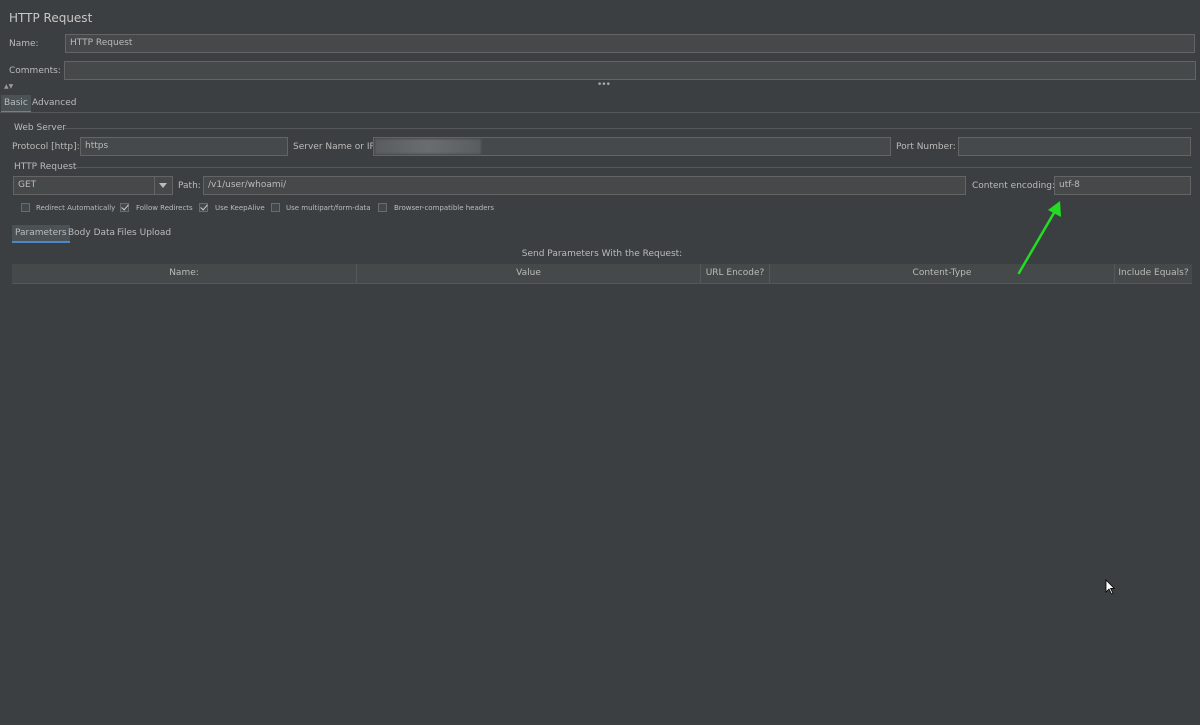  What do you see at coordinates (51, 18) in the screenshot?
I see `page-title: HTTP Request` at bounding box center [51, 18].